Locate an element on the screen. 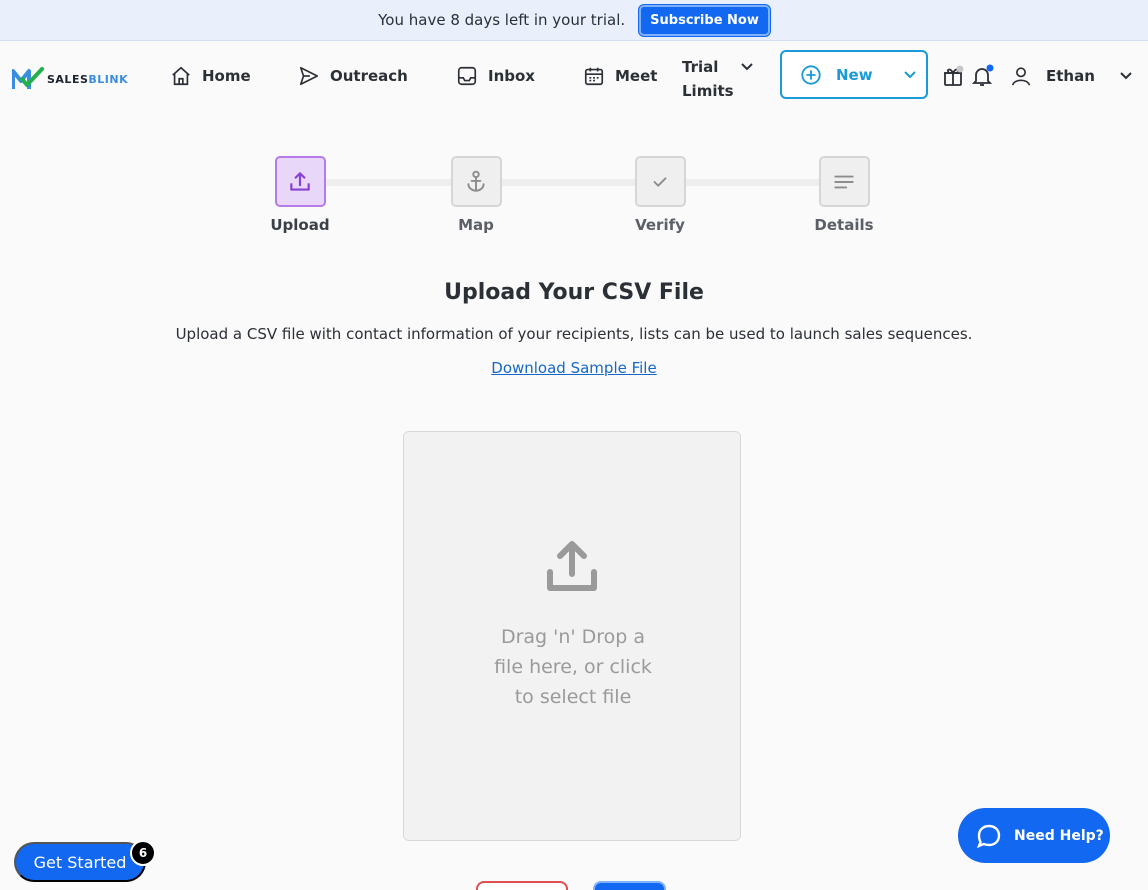 This screenshot has width=1148, height=890. inbox-icon is located at coordinates (467, 76).